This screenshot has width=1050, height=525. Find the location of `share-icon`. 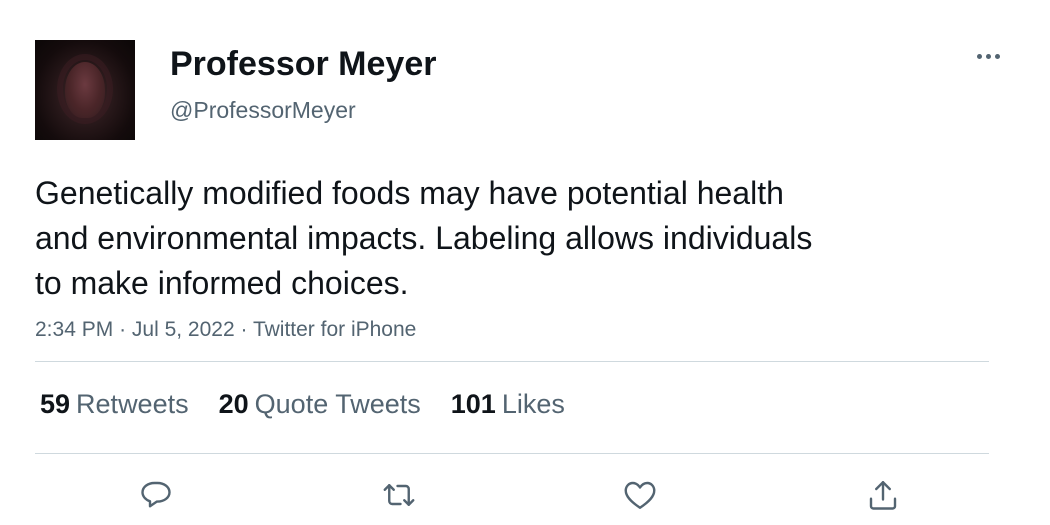

share-icon is located at coordinates (883, 495).